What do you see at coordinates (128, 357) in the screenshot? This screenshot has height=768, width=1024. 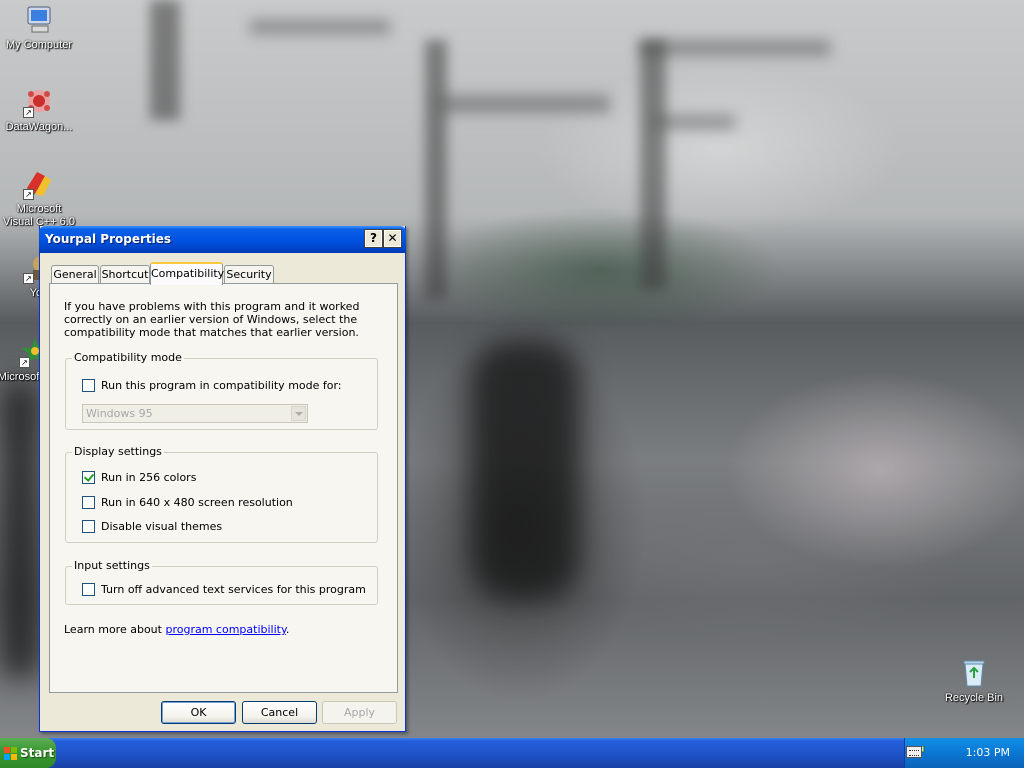 I see `group-legend: Compatibility mode` at bounding box center [128, 357].